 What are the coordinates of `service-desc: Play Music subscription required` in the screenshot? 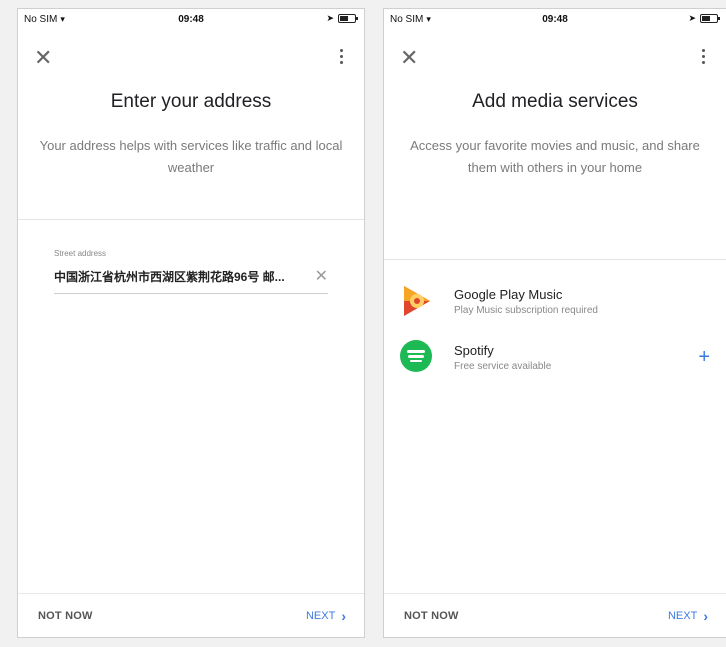 It's located at (526, 310).